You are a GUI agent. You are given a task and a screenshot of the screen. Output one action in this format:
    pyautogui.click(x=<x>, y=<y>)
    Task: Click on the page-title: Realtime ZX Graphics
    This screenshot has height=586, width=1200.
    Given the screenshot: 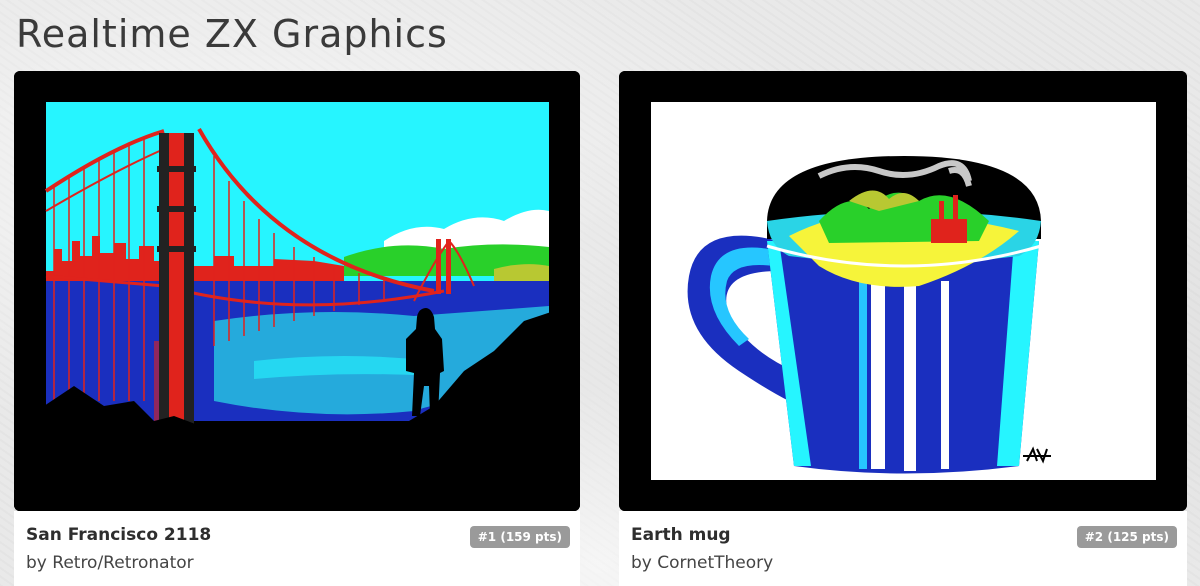 What is the action you would take?
    pyautogui.click(x=232, y=34)
    